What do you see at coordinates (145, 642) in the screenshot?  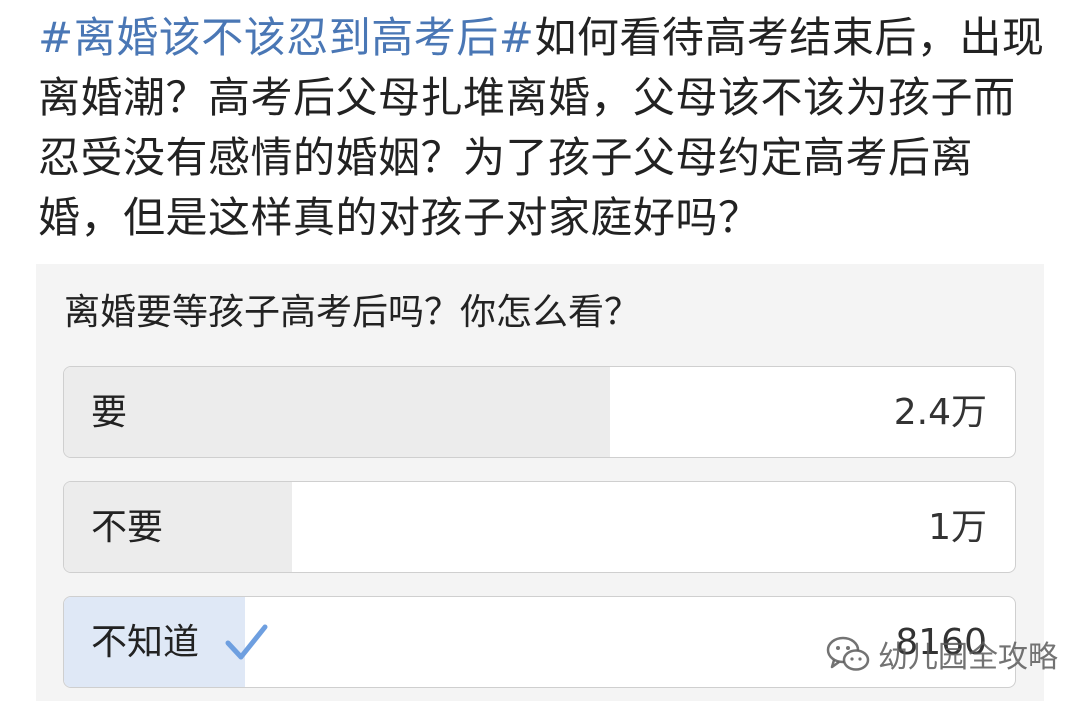 I see `vote-option-label: 不知道` at bounding box center [145, 642].